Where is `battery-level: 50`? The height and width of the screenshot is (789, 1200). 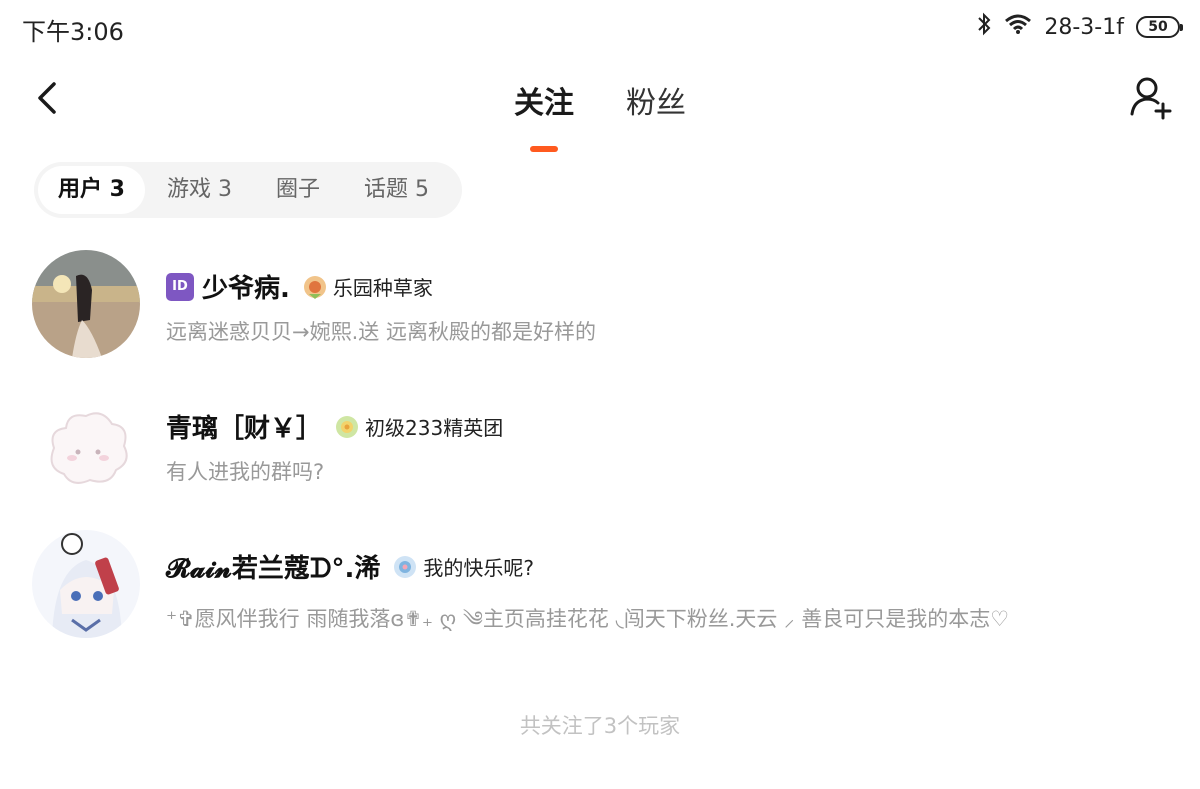 battery-level: 50 is located at coordinates (1158, 27).